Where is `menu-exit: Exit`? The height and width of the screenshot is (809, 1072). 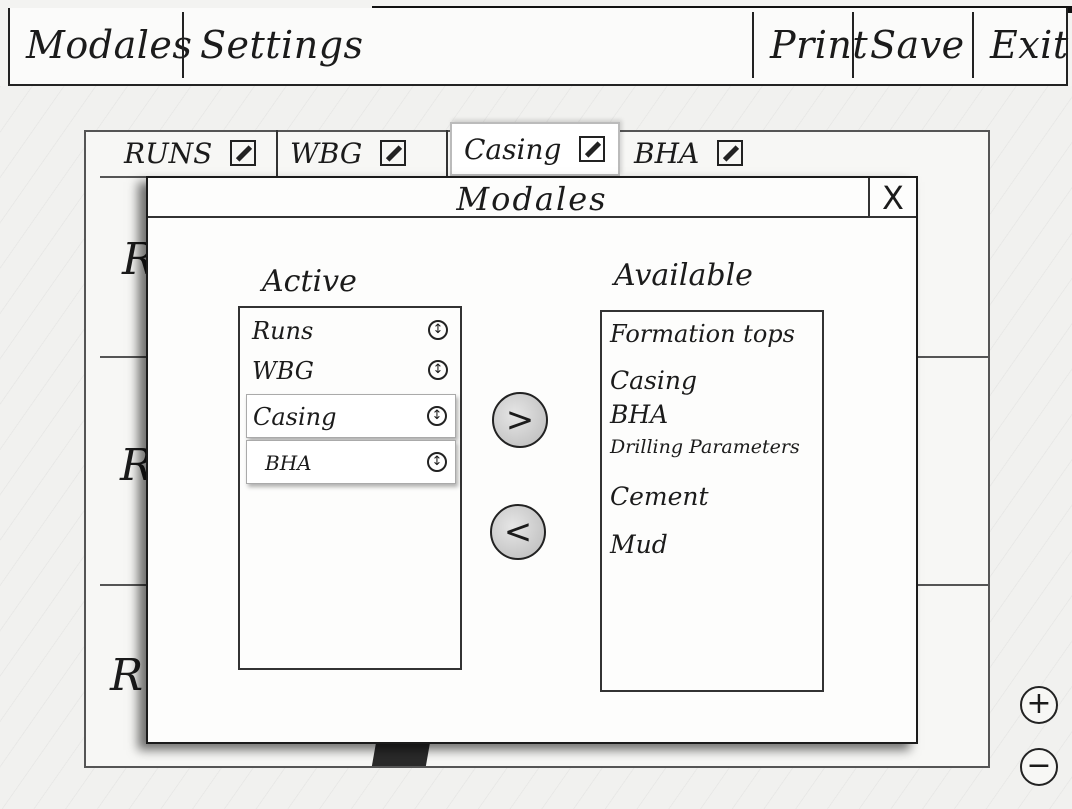 menu-exit: Exit is located at coordinates (1020, 45).